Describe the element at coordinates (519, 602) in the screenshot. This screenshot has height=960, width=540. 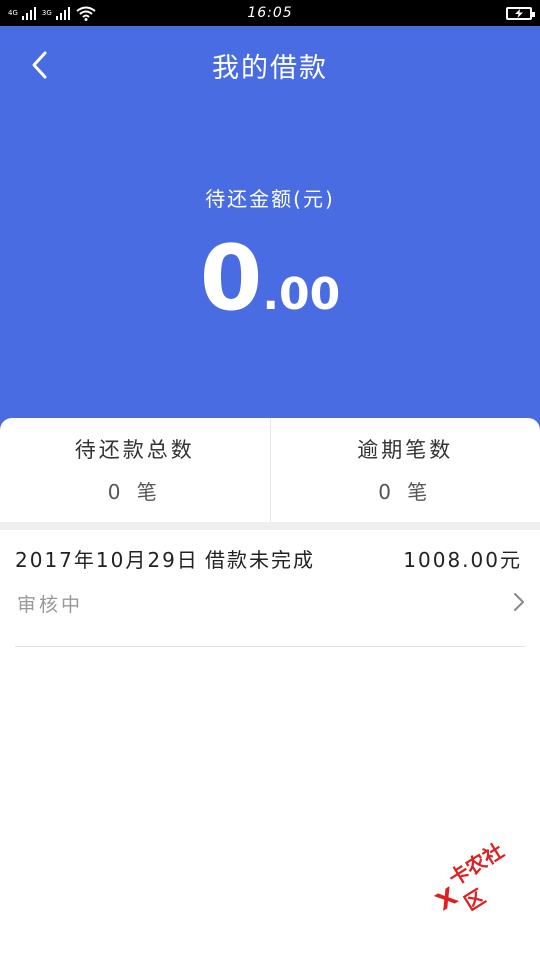
I see `chevron-right-icon` at that location.